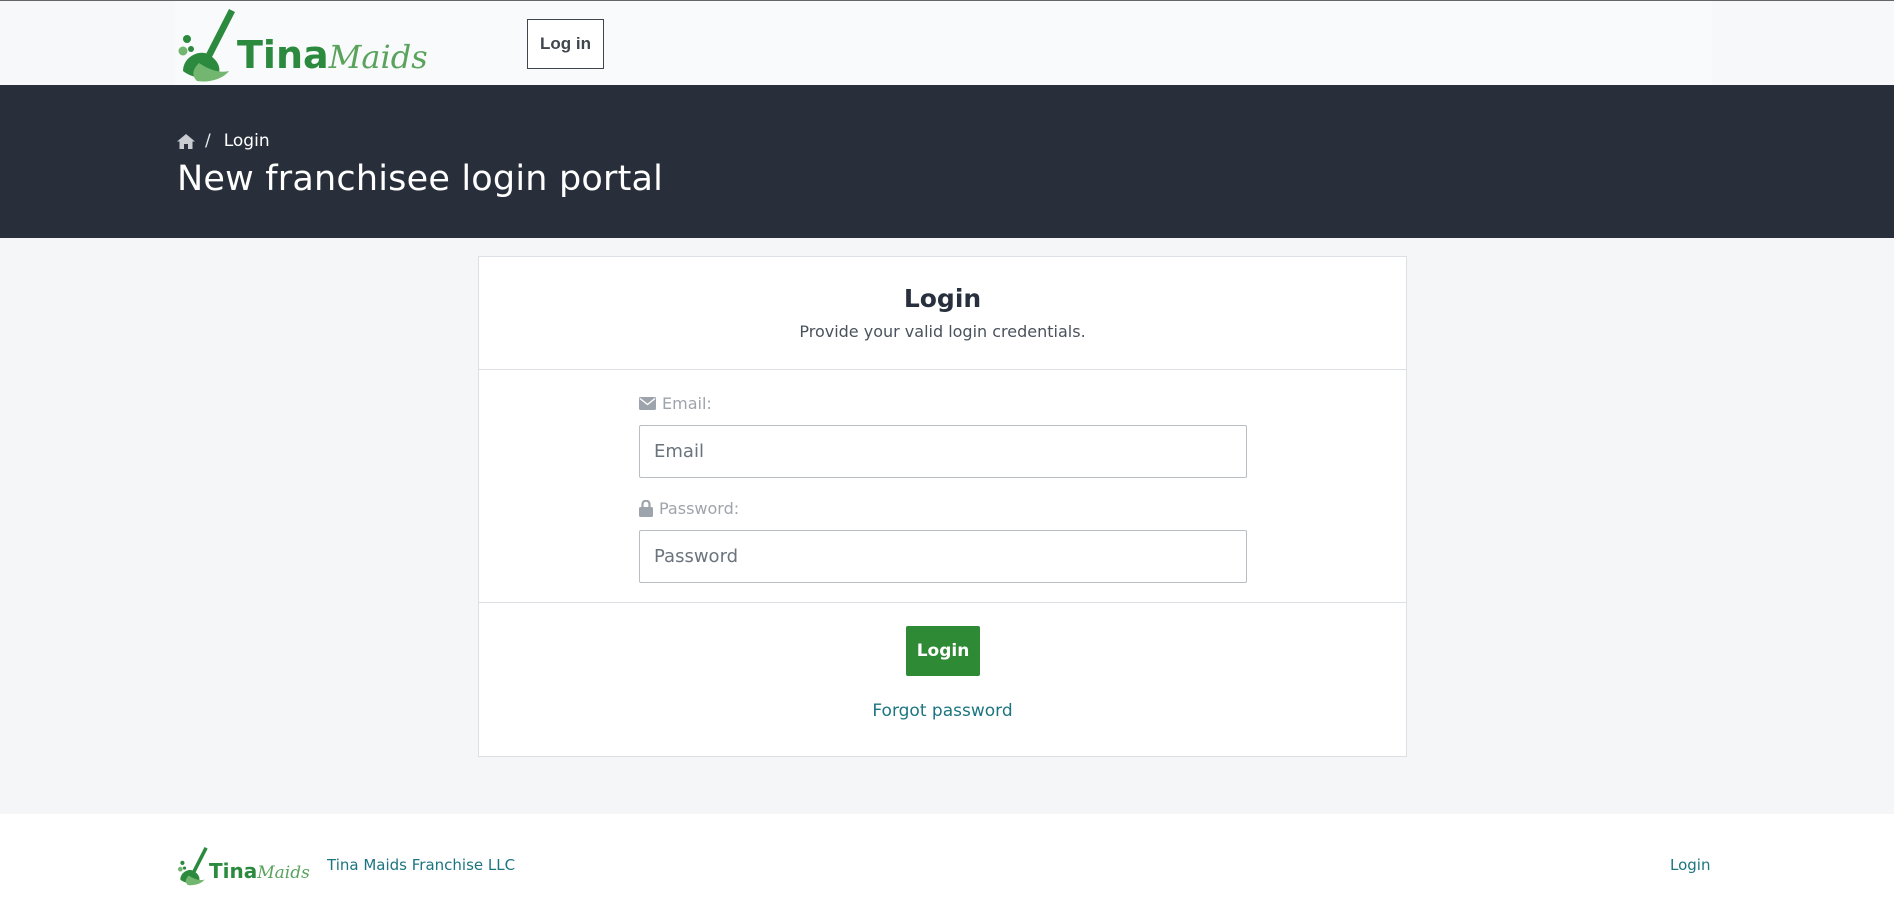 The image size is (1894, 915). I want to click on envelope-icon, so click(647, 403).